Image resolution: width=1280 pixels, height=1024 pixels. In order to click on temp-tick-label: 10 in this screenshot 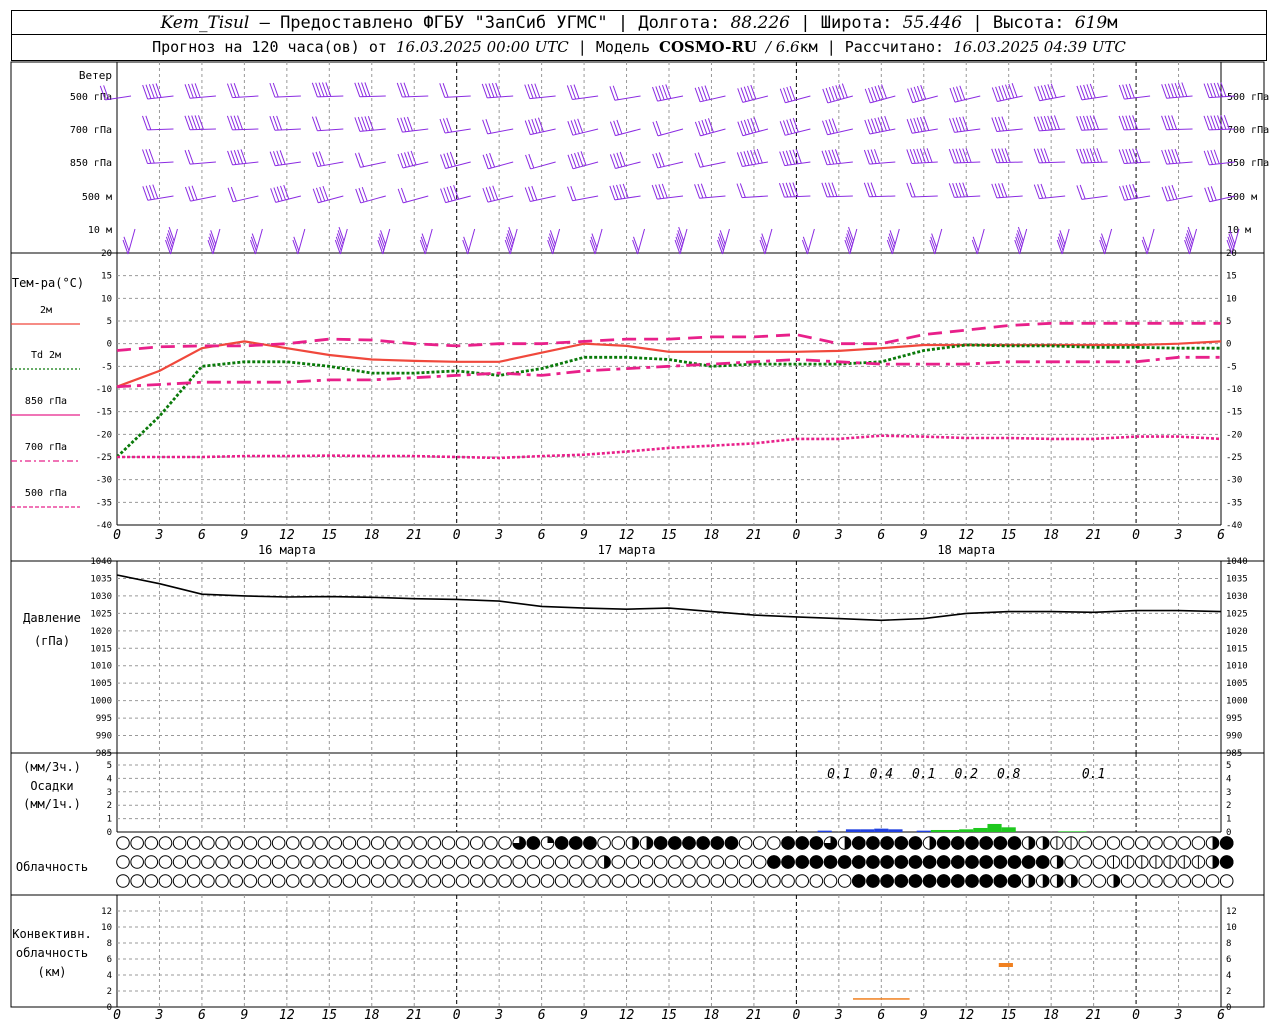, I will do `click(106, 299)`.